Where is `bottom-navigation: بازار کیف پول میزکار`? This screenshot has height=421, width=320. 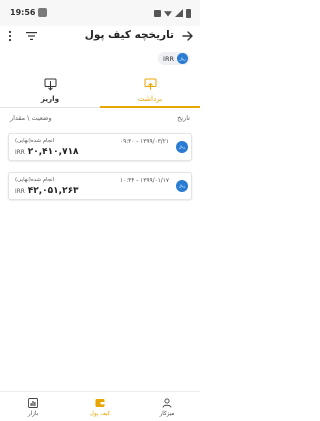
bottom-navigation: بازار کیف پول میزکار is located at coordinates (100, 406).